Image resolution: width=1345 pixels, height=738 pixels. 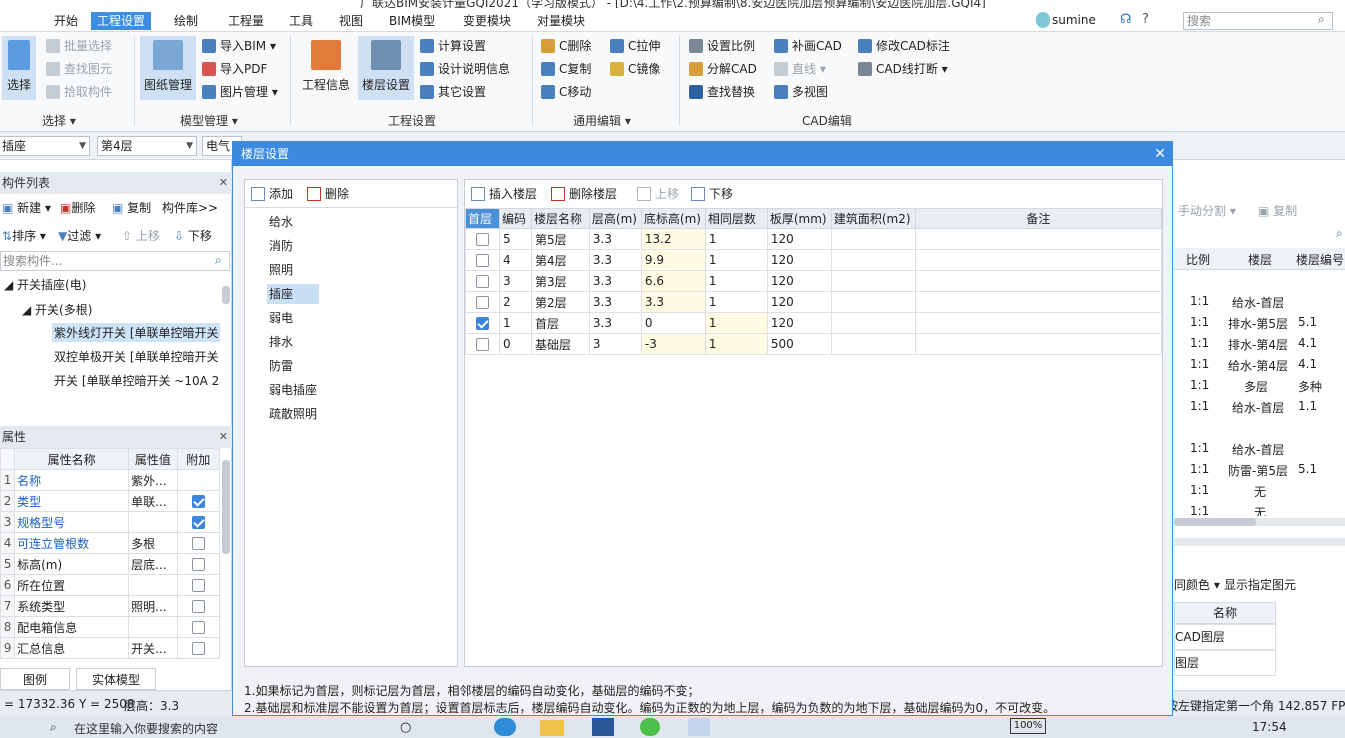 What do you see at coordinates (1207, 210) in the screenshot?
I see `manual-split-button: 手动分割 ▾` at bounding box center [1207, 210].